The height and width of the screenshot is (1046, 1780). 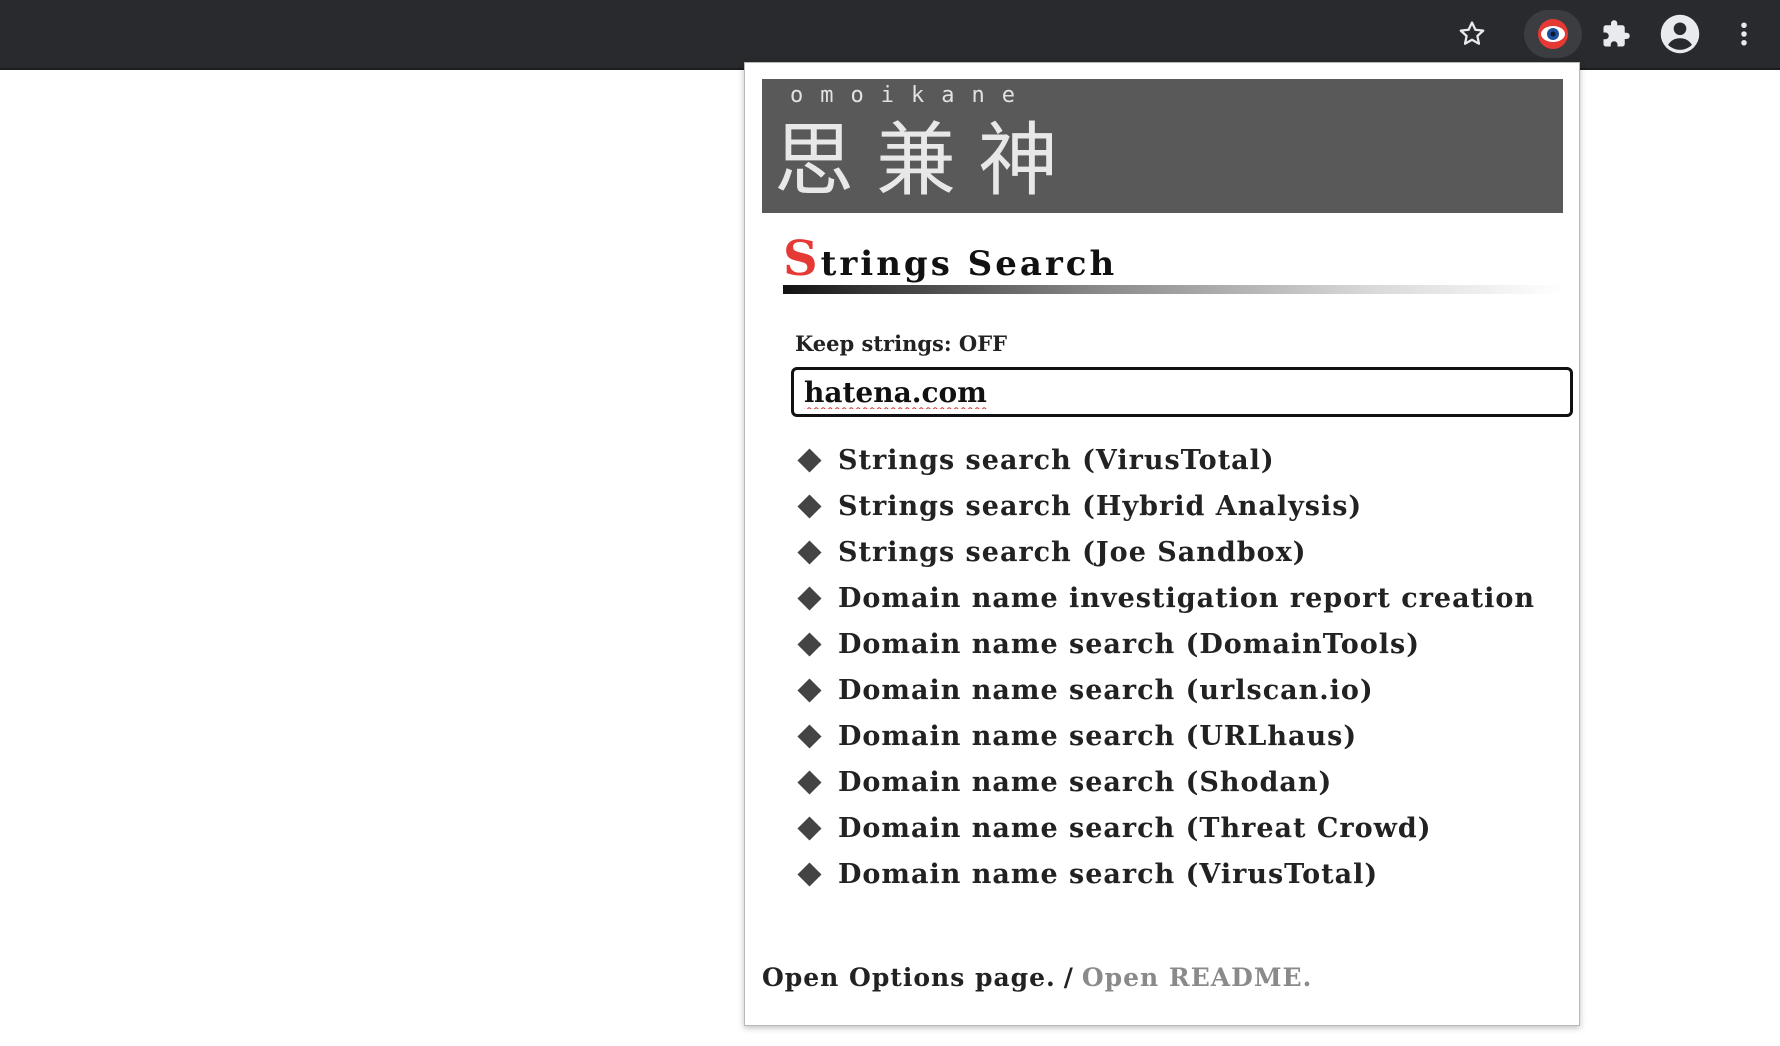 I want to click on popup-footer: Open Options page. / Open README., so click(x=1037, y=977).